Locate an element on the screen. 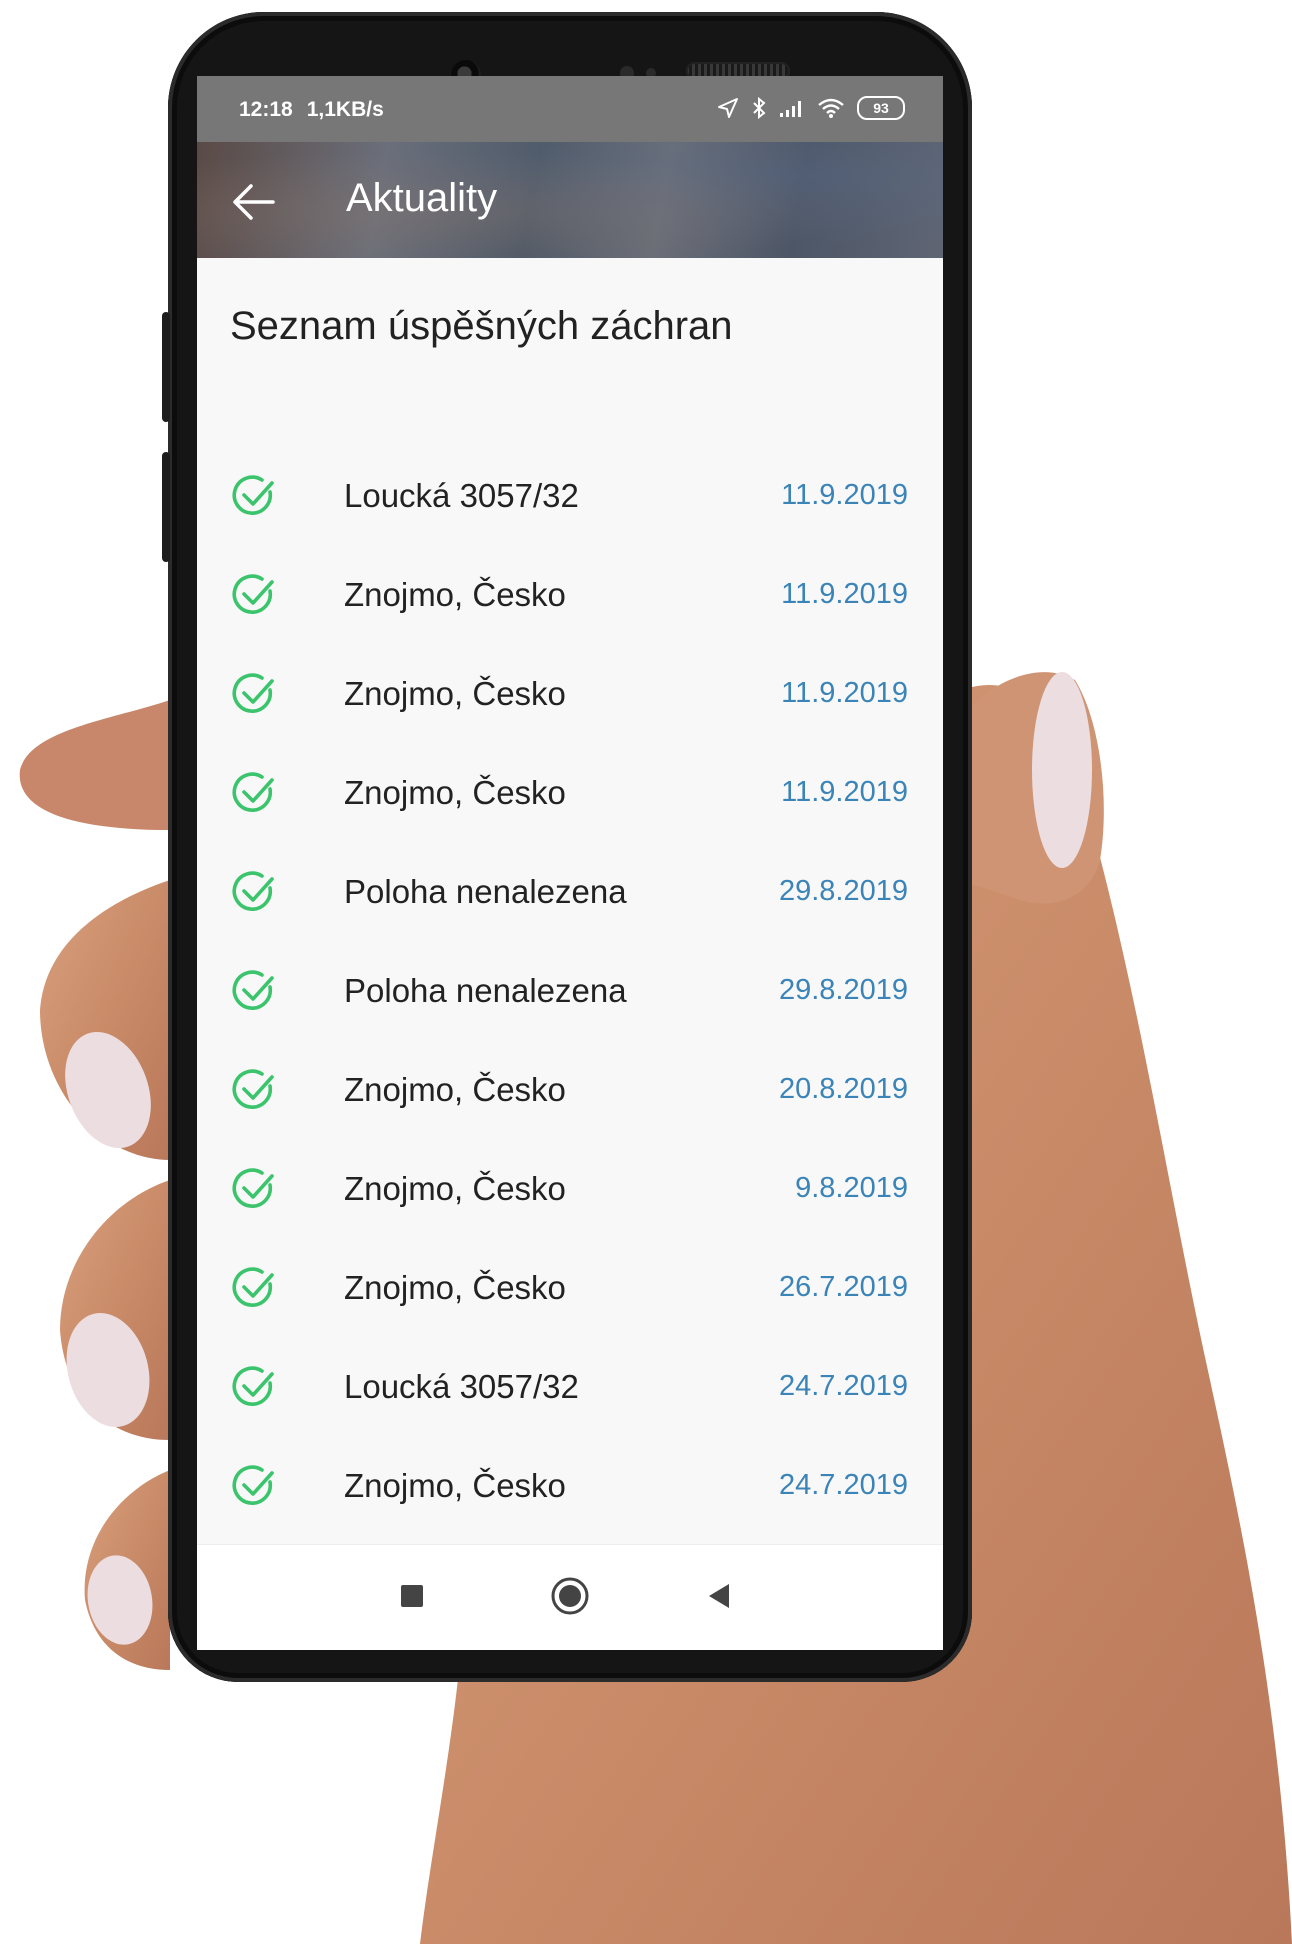  wifi-icon is located at coordinates (831, 108).